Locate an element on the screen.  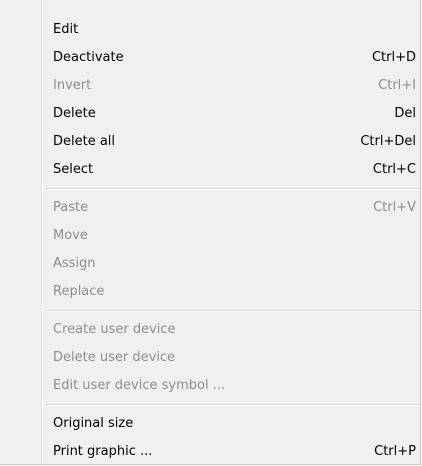
menu-item-label: Paste is located at coordinates (71, 207).